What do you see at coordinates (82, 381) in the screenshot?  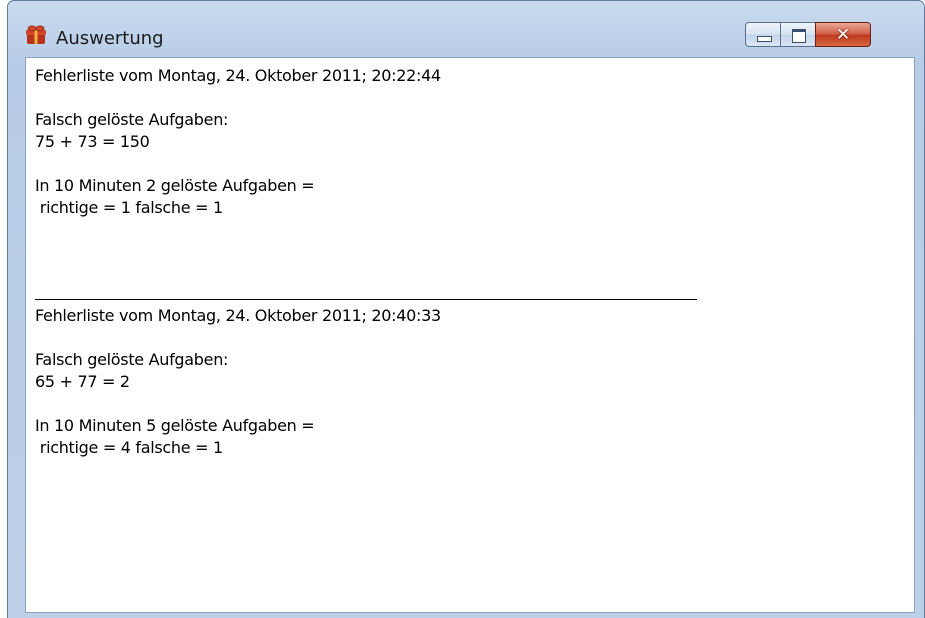 I see `wrong-task-item: 65 + 77 = 2` at bounding box center [82, 381].